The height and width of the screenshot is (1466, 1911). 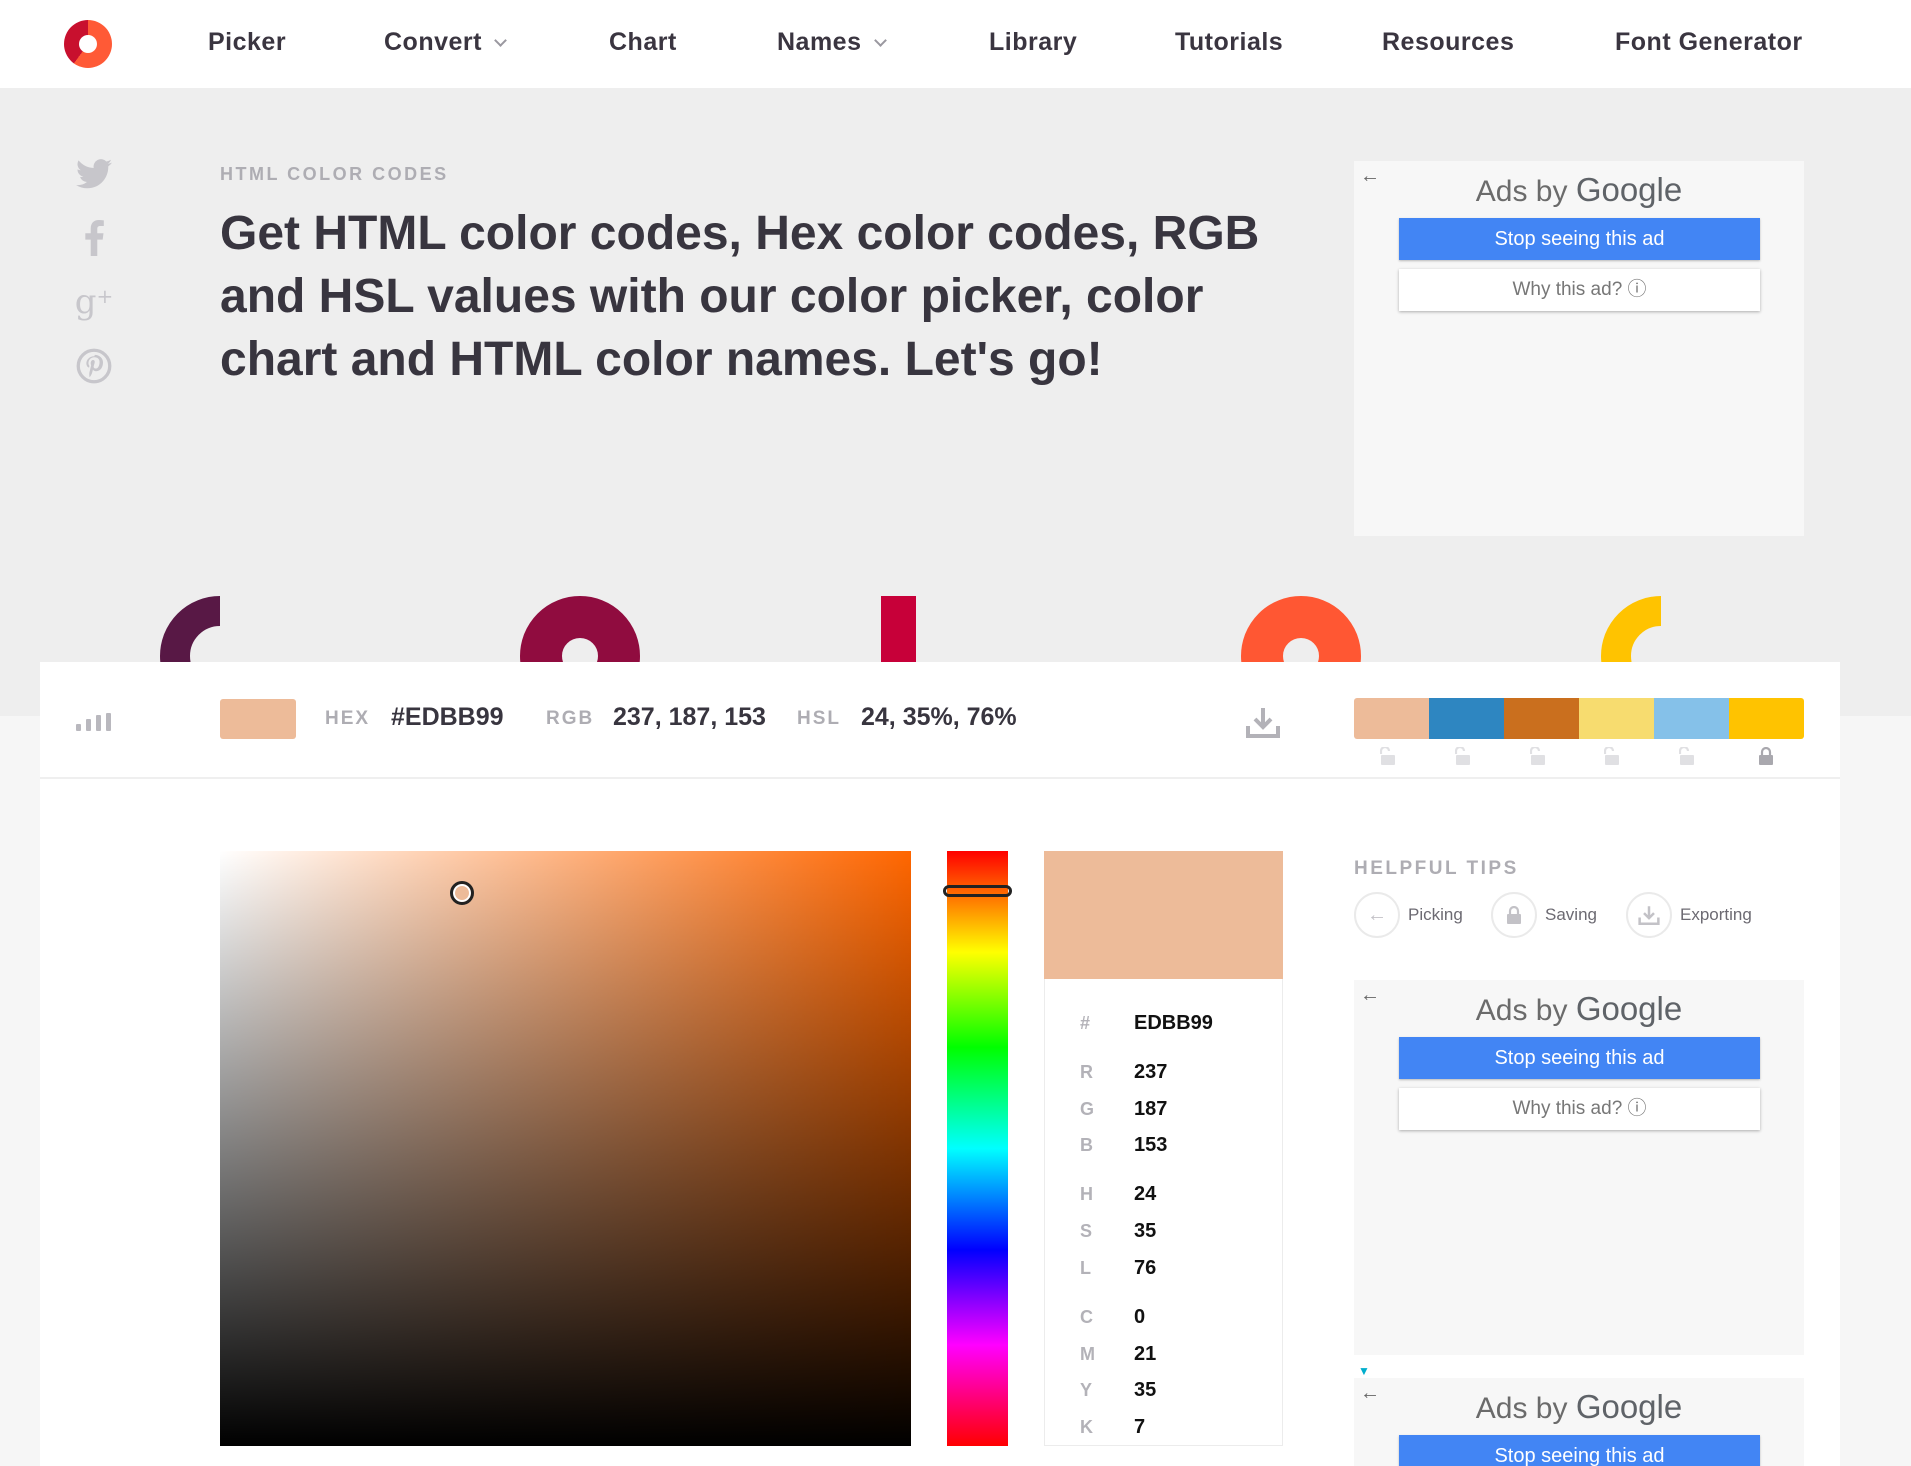 I want to click on page-eyebrow: HTML COLOR CODES, so click(x=334, y=174).